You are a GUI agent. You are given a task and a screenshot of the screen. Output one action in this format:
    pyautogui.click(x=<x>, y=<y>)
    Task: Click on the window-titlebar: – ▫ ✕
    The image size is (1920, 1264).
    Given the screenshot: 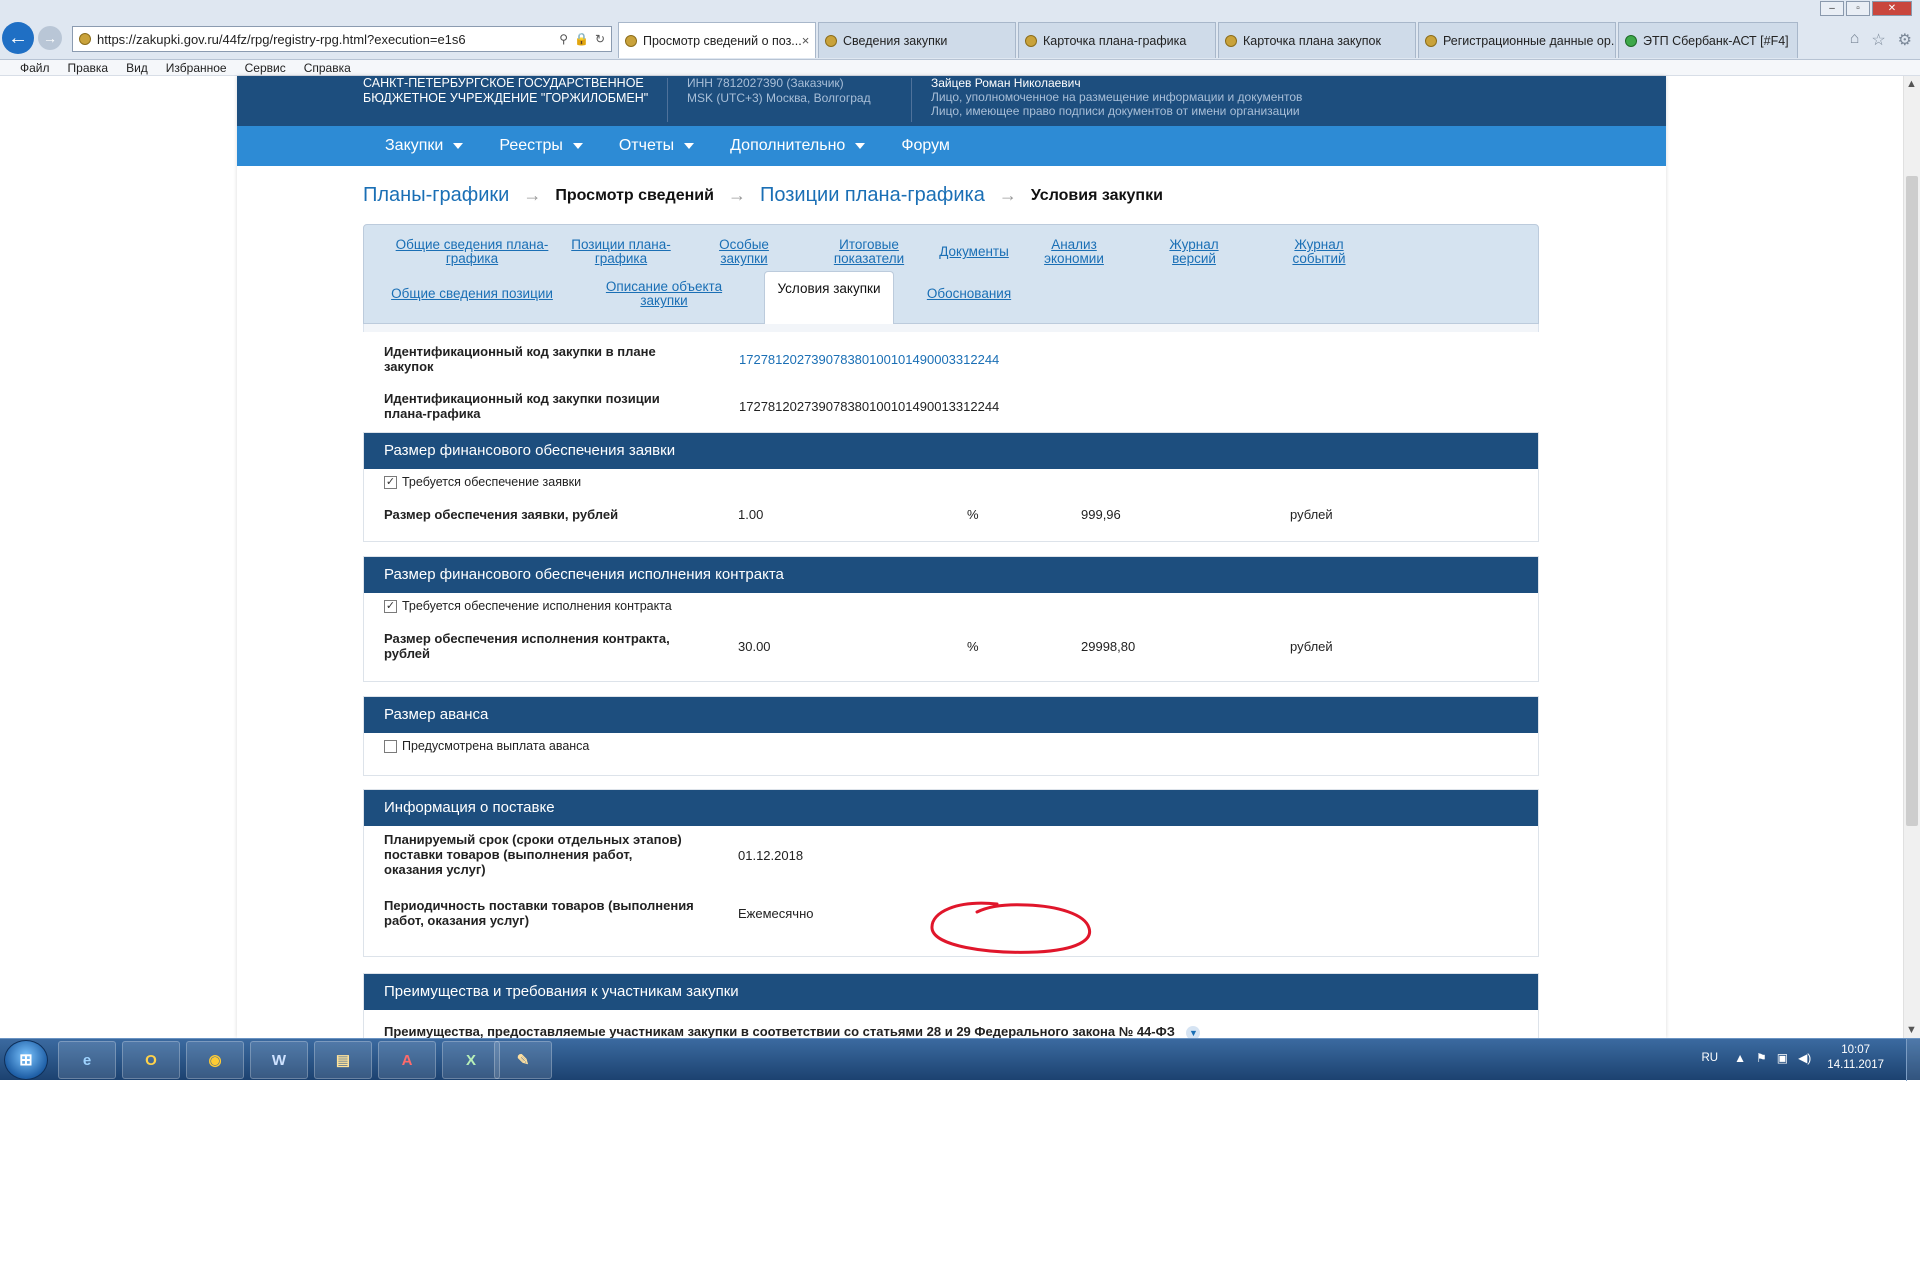 What is the action you would take?
    pyautogui.click(x=960, y=9)
    